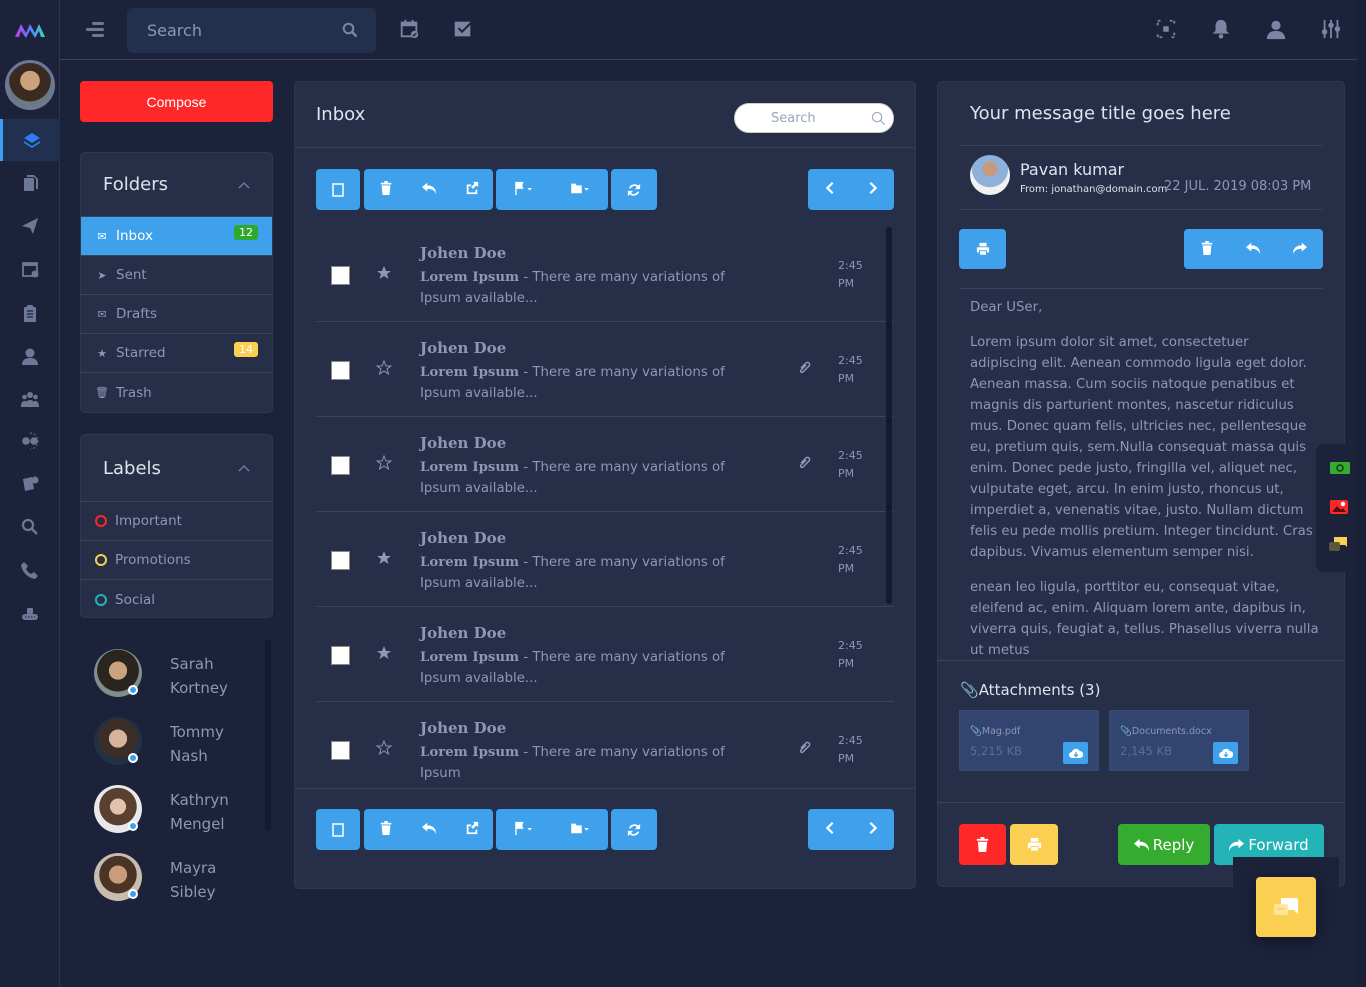 The width and height of the screenshot is (1366, 987). I want to click on contact-item: Mayra Sibley, so click(174, 878).